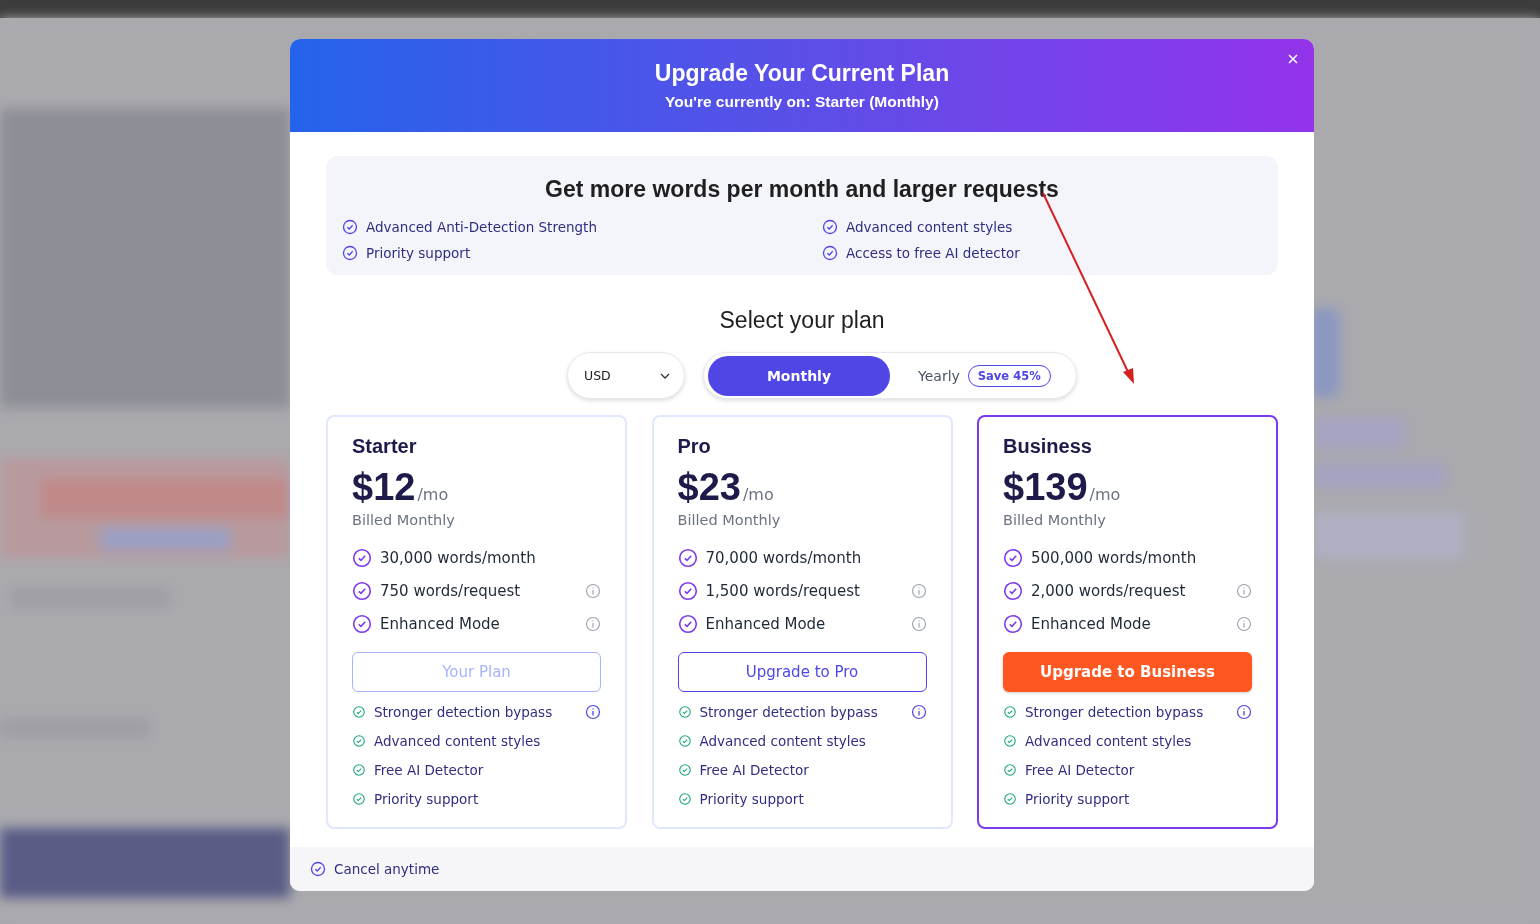 The image size is (1540, 924). Describe the element at coordinates (451, 591) in the screenshot. I see `plan-feature: 750 words/request` at that location.